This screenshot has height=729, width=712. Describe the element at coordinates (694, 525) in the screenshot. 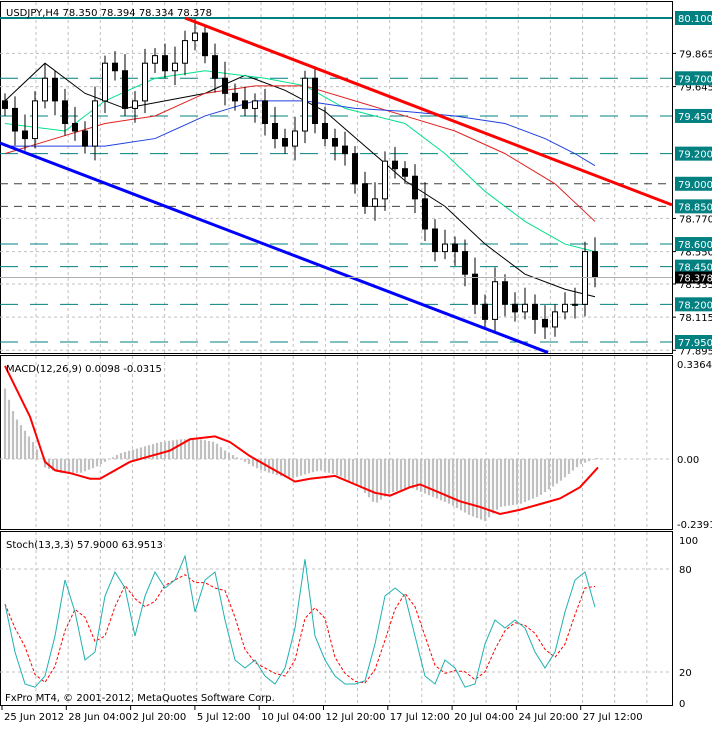

I see `macd-axis-label: -0.2391` at that location.